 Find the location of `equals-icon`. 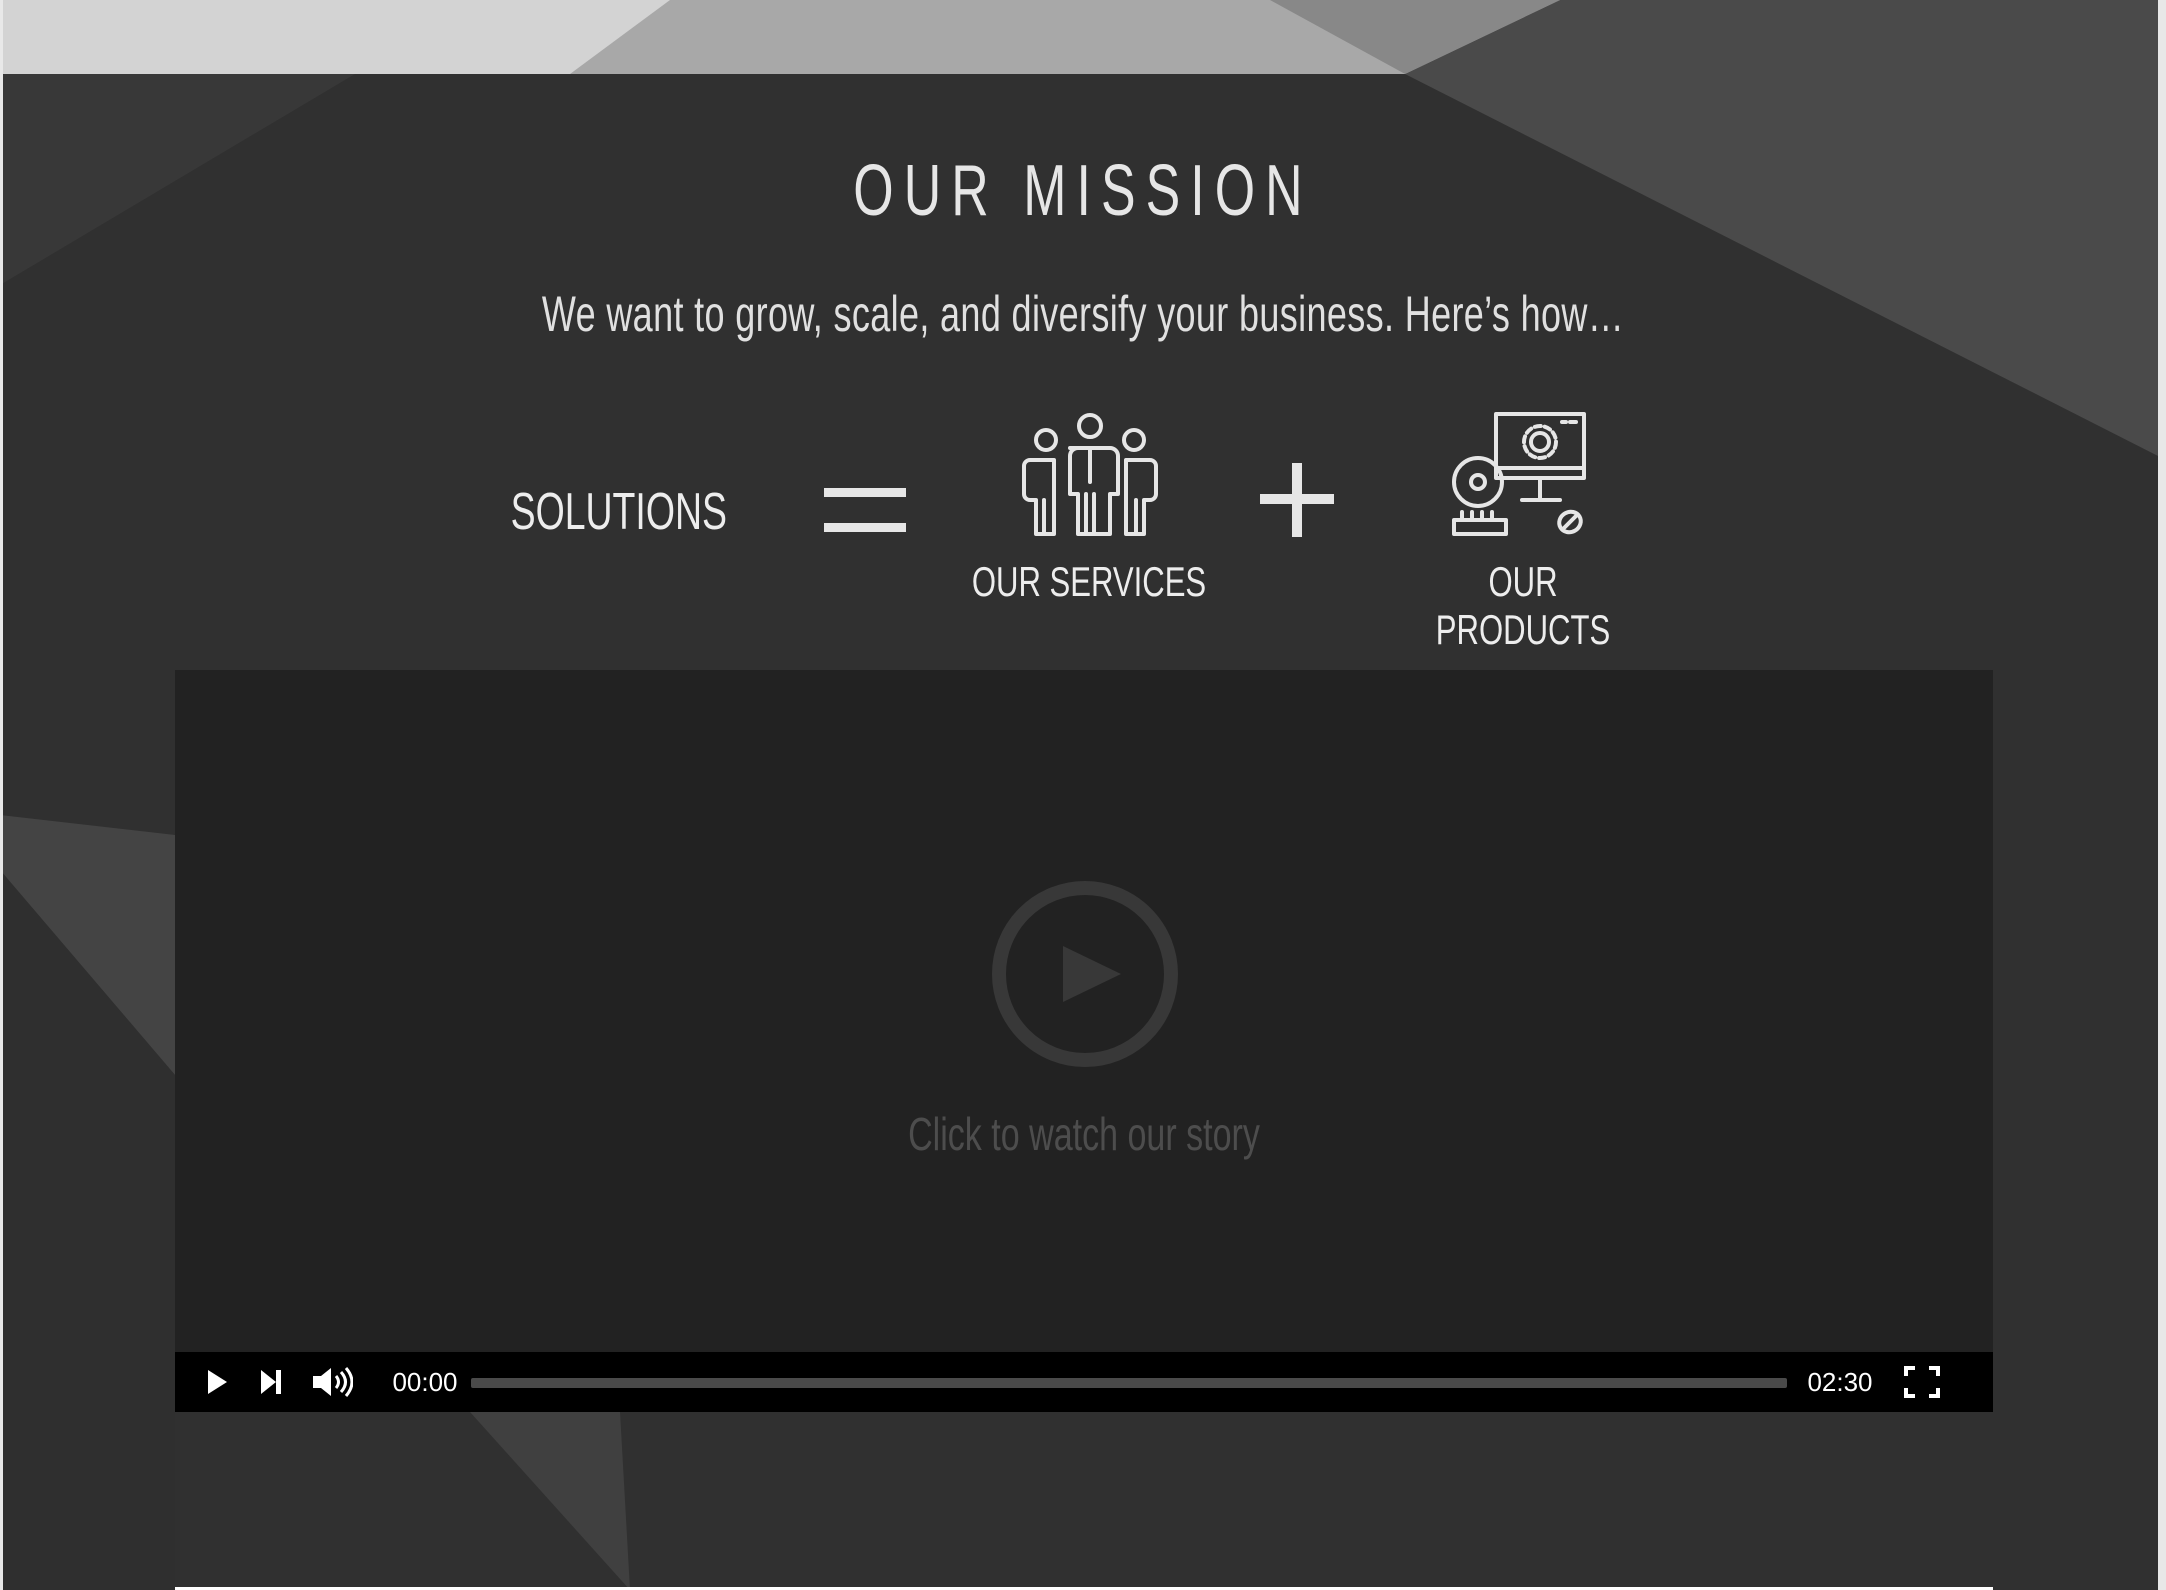

equals-icon is located at coordinates (865, 512).